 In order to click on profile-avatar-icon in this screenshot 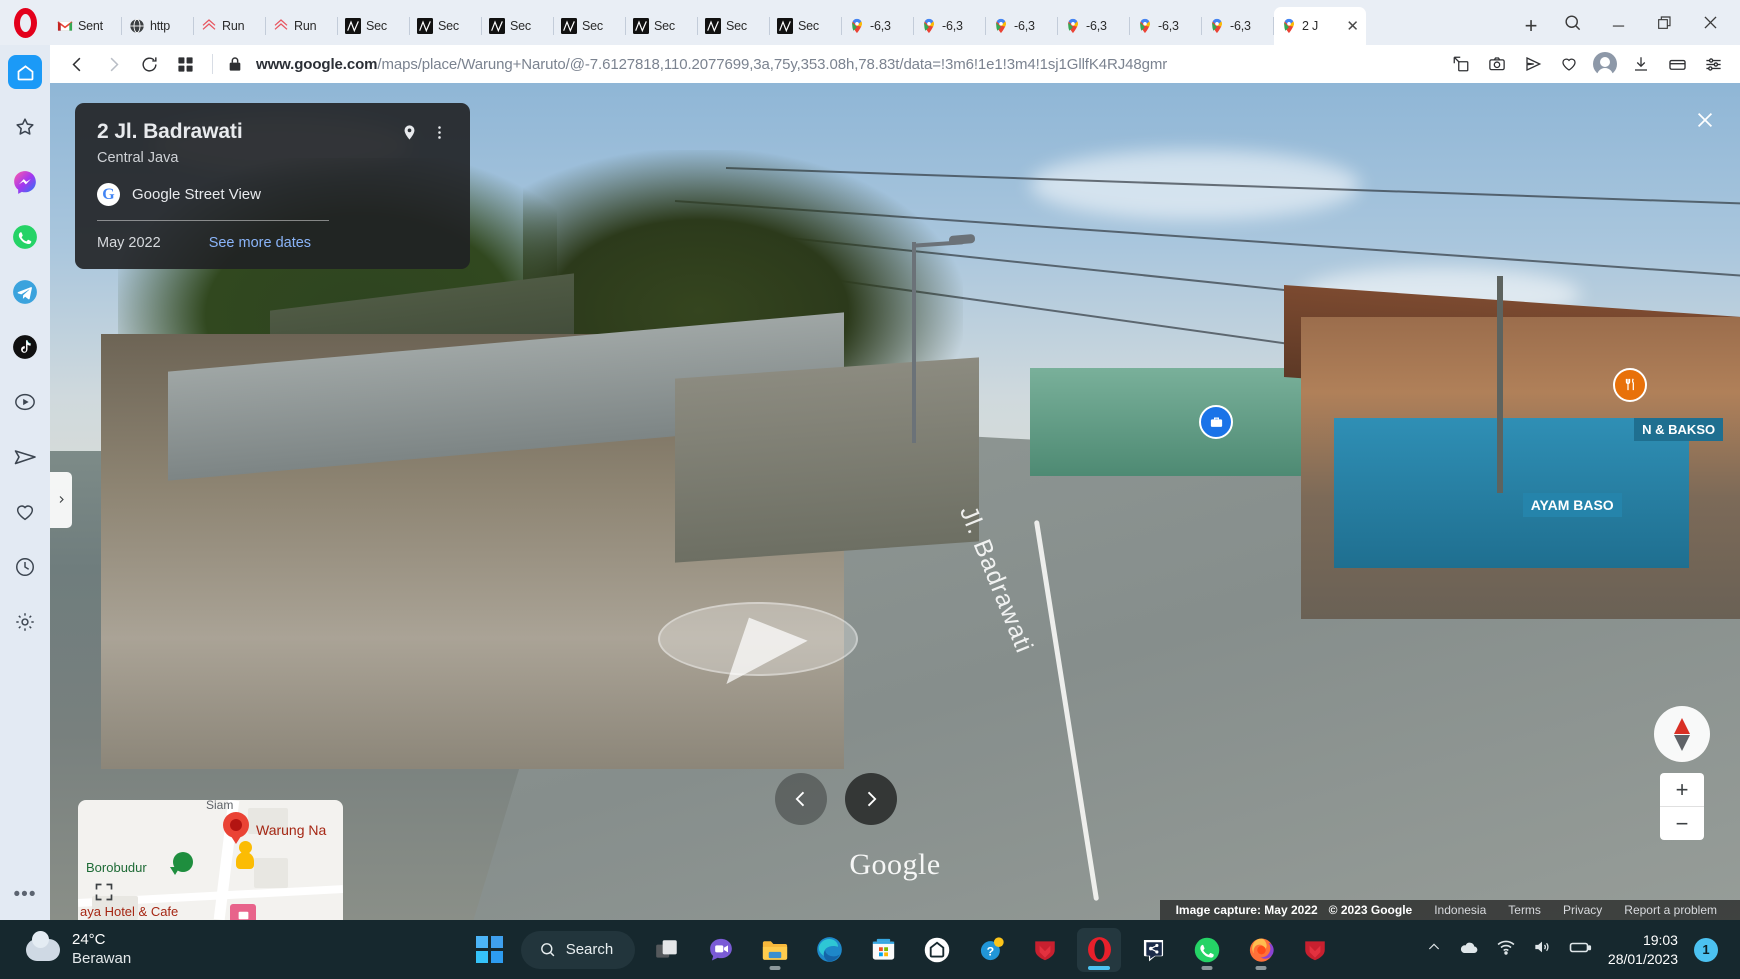, I will do `click(1605, 64)`.